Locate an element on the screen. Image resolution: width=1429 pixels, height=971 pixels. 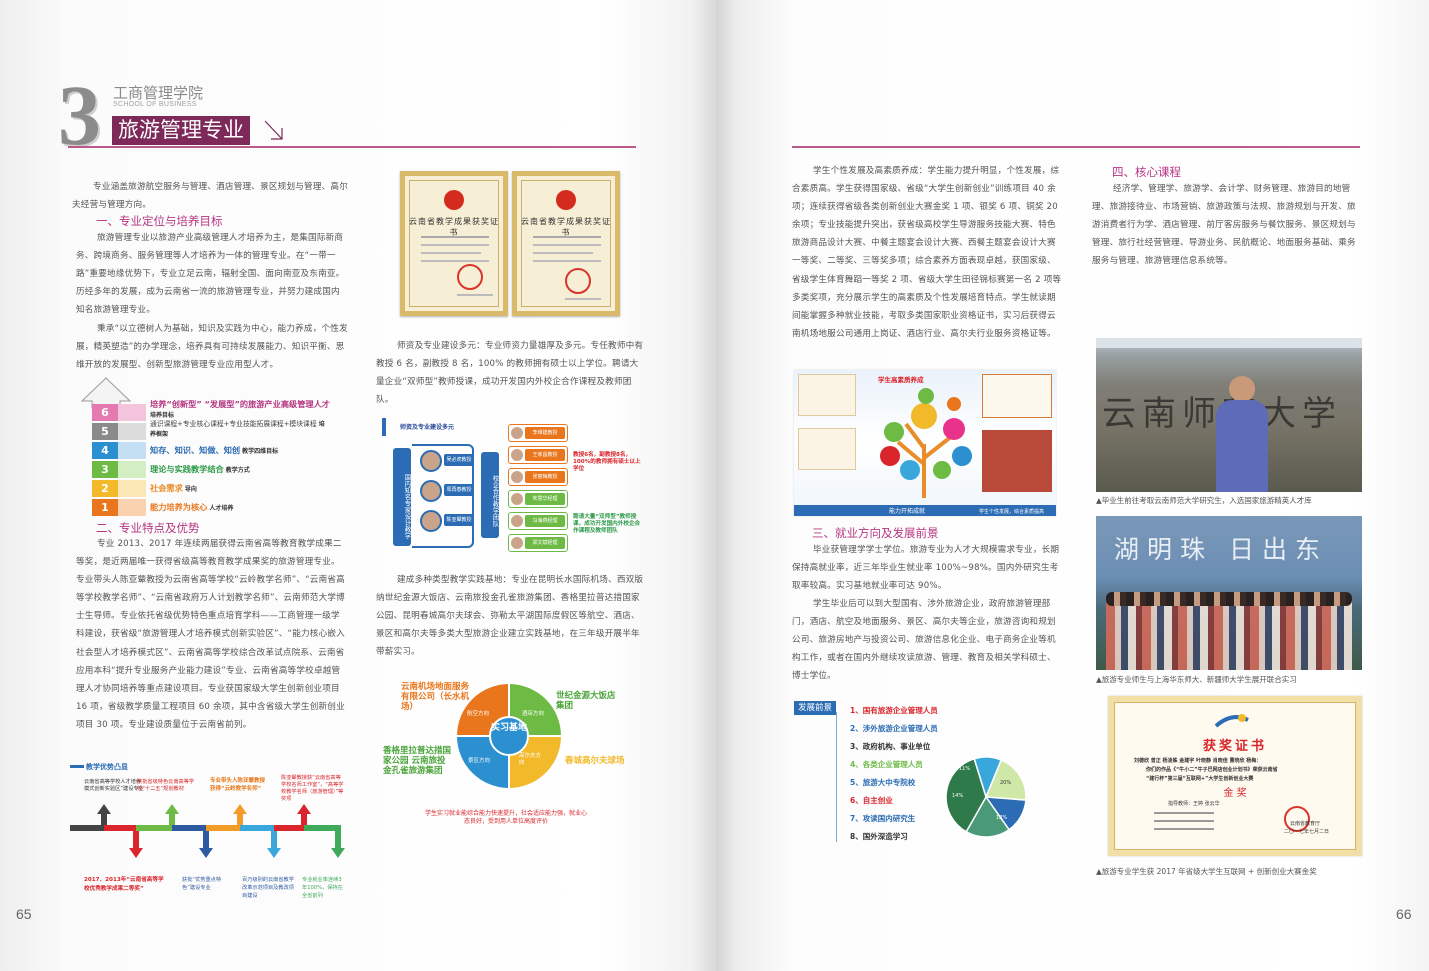
header-rule-right is located at coordinates (1076, 147).